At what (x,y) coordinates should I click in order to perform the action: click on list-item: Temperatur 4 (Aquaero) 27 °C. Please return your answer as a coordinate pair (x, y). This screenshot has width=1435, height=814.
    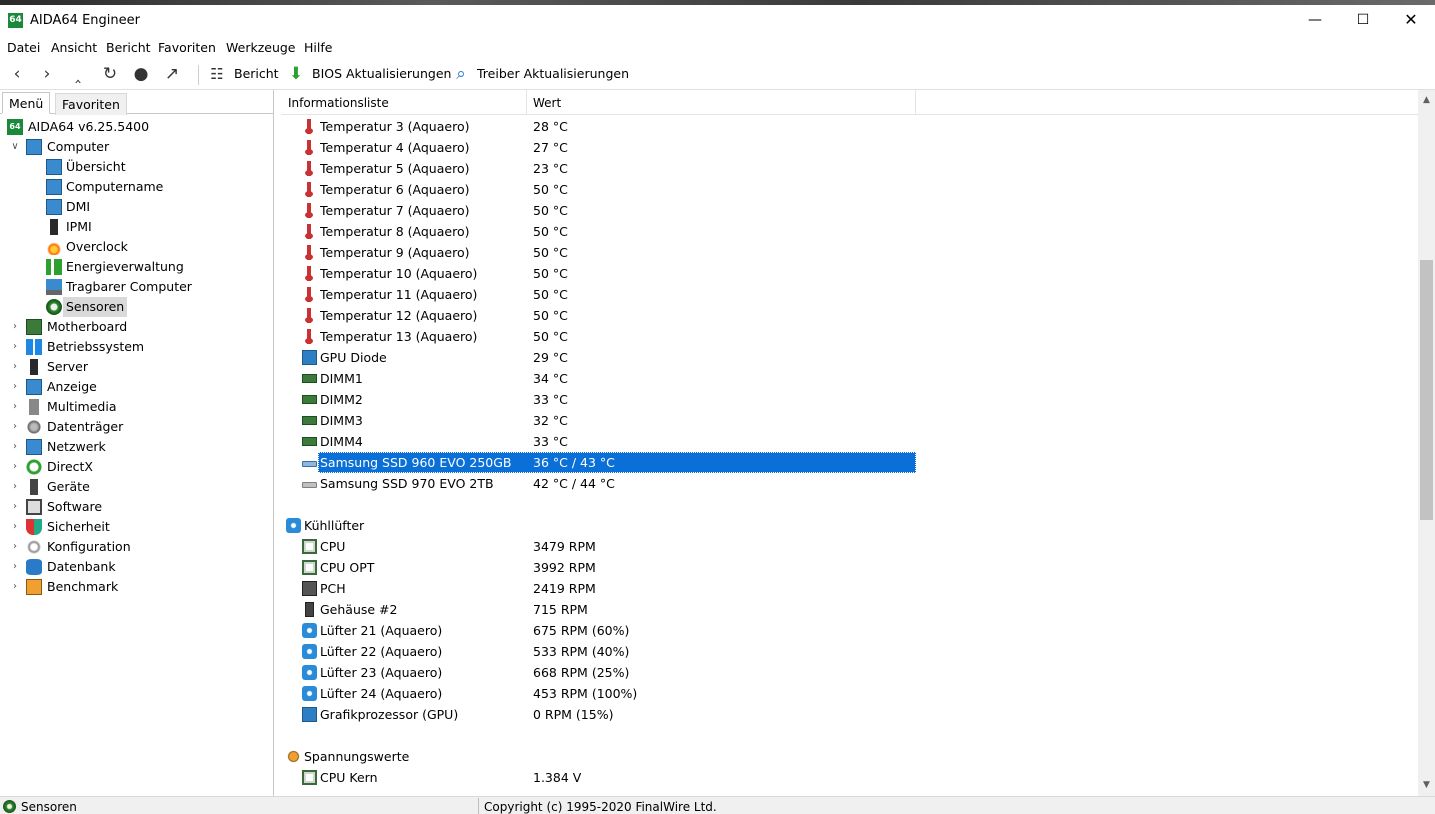
    Looking at the image, I should click on (599, 147).